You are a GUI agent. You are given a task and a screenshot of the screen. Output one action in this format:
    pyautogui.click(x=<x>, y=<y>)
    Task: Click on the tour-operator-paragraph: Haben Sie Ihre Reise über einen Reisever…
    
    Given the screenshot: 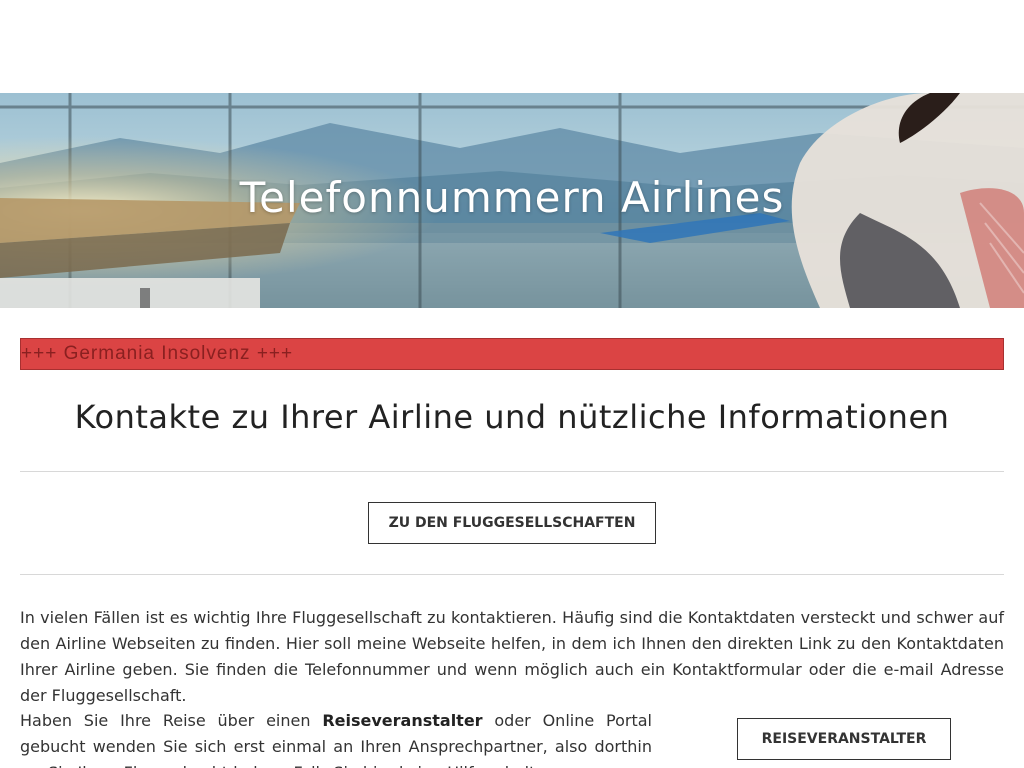 What is the action you would take?
    pyautogui.click(x=336, y=738)
    